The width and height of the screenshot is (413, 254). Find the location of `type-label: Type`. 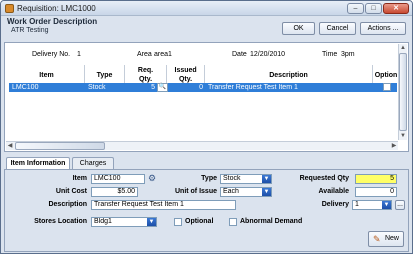

type-label: Type is located at coordinates (209, 178).